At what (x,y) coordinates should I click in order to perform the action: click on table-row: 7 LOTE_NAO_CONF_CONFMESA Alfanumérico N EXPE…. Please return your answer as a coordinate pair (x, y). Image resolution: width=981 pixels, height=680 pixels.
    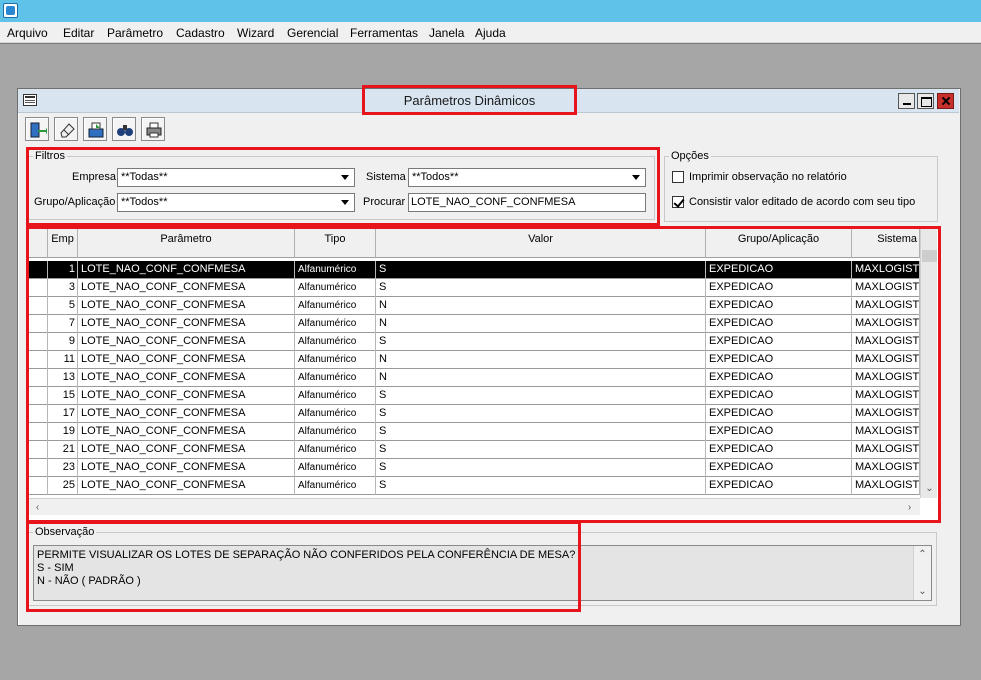
    Looking at the image, I should click on (474, 324).